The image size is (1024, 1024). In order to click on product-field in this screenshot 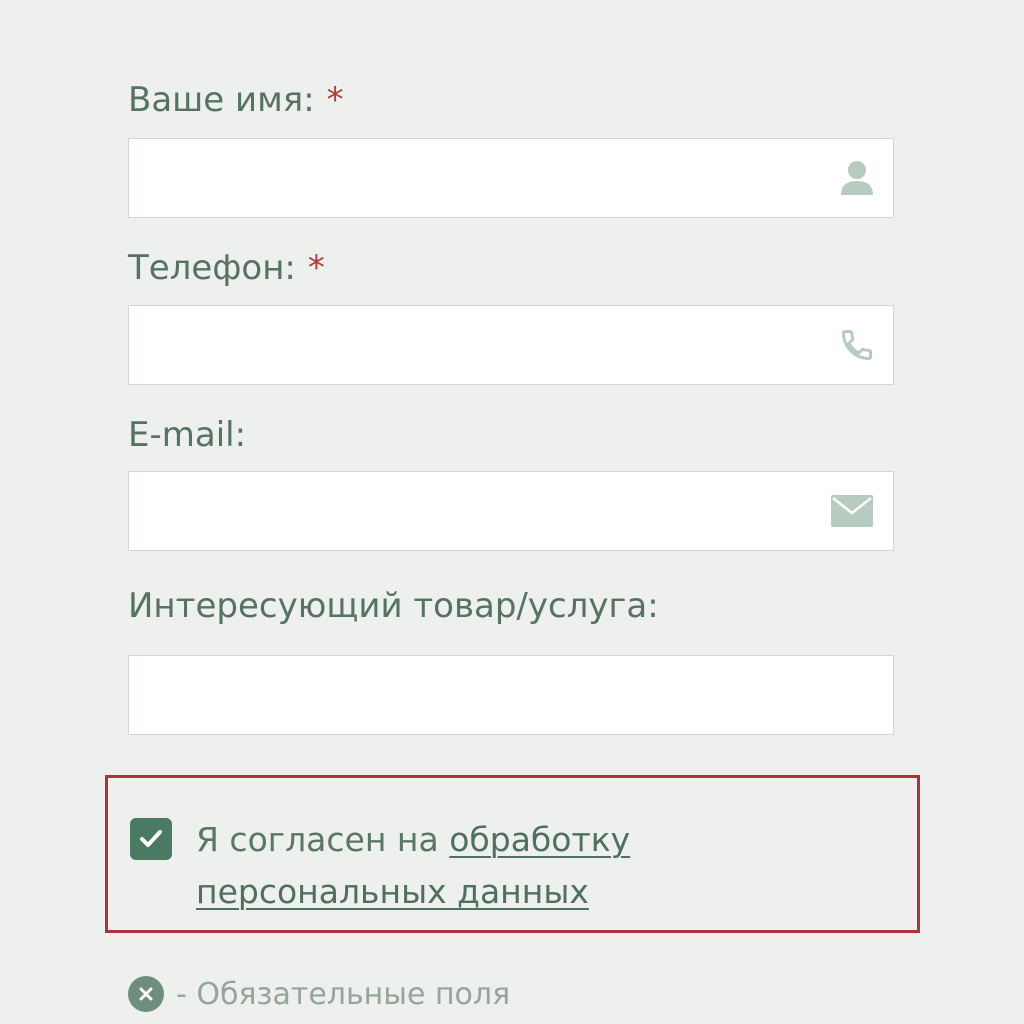, I will do `click(511, 695)`.